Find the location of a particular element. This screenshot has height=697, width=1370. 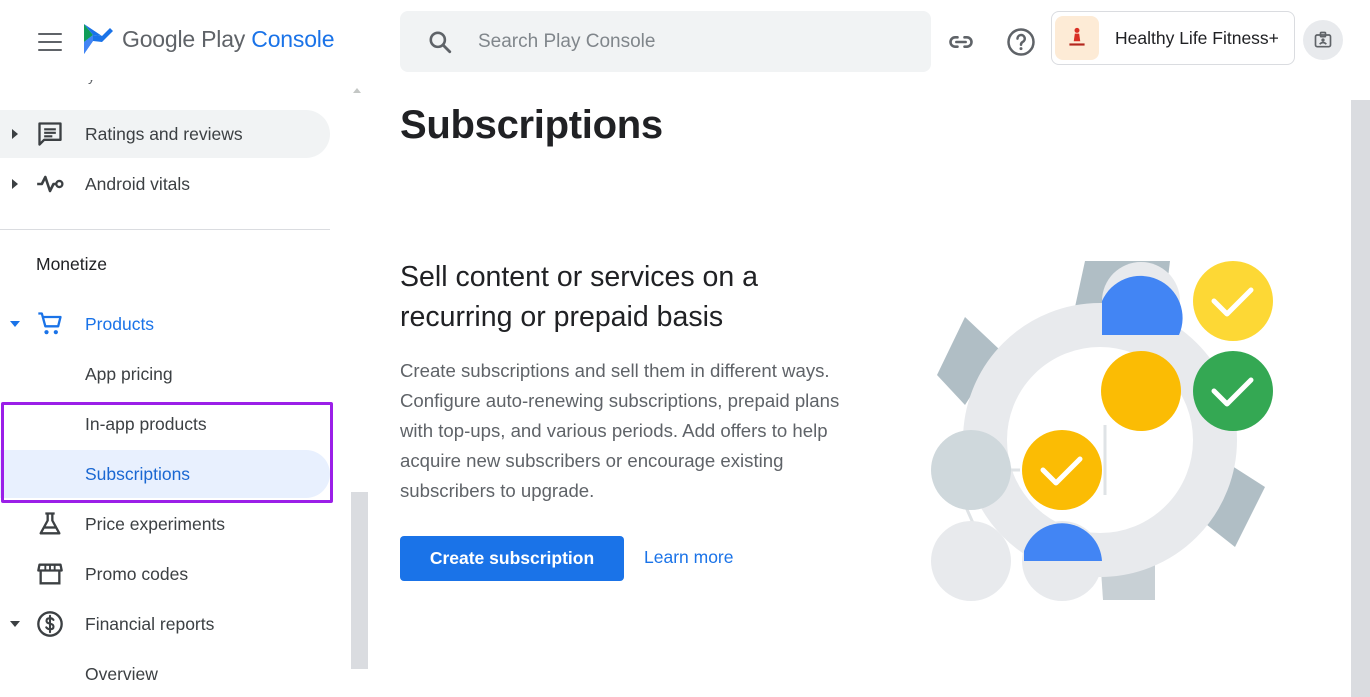

sidebar-item-app-pricing: App pricing is located at coordinates (165, 374).